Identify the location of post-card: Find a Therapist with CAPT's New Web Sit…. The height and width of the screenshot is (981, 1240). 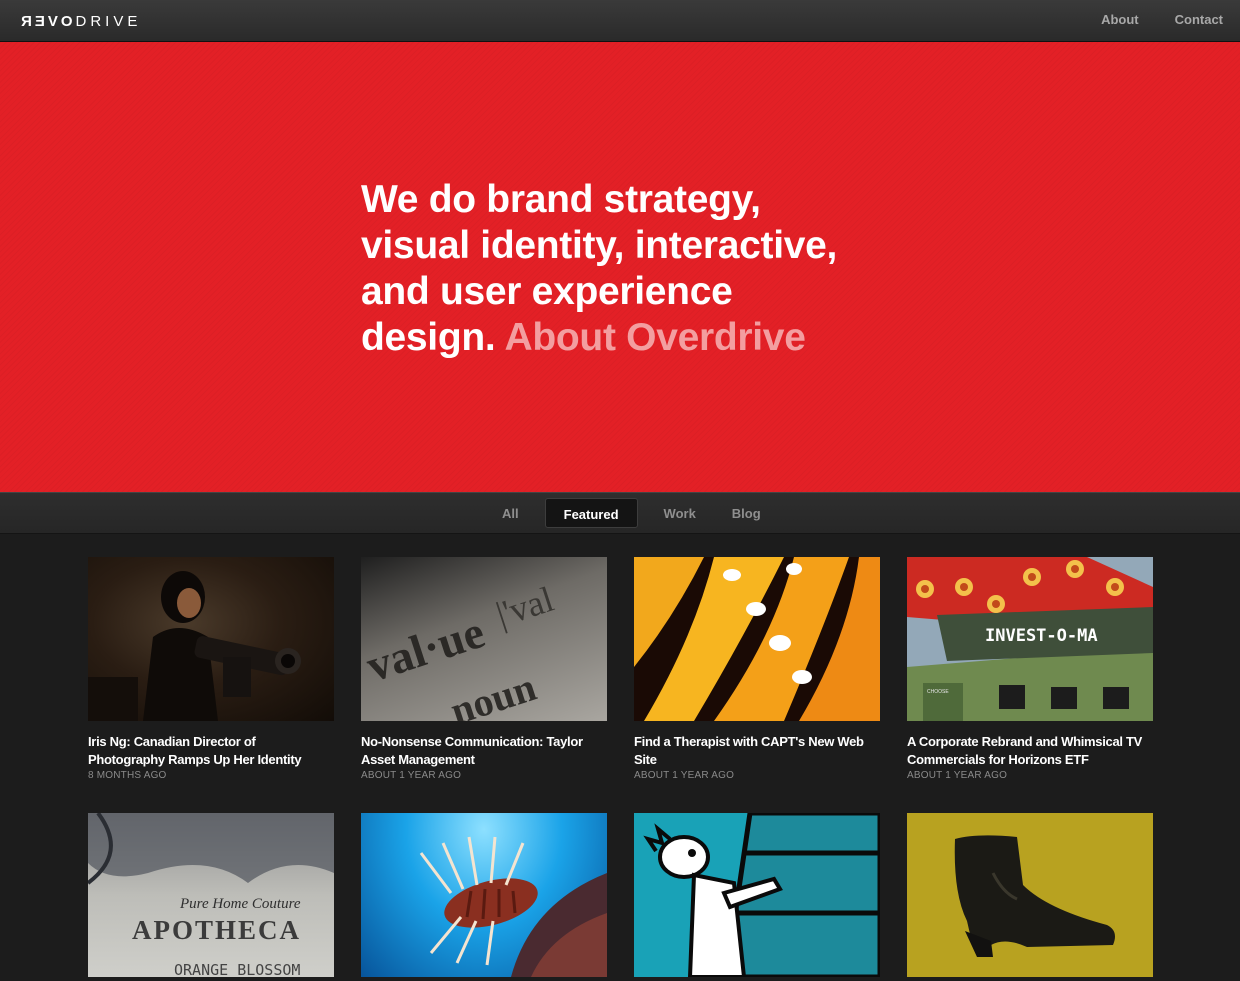
(757, 669).